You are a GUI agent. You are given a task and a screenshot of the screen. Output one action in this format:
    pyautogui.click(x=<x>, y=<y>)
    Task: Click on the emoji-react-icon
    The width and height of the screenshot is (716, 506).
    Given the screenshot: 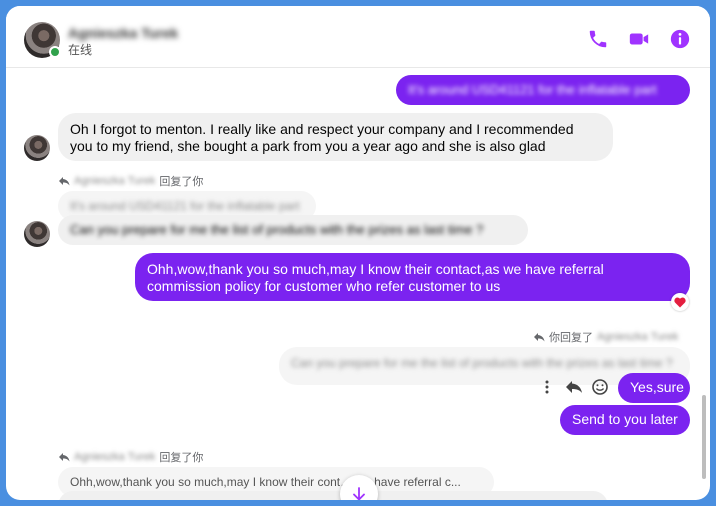 What is the action you would take?
    pyautogui.click(x=600, y=387)
    